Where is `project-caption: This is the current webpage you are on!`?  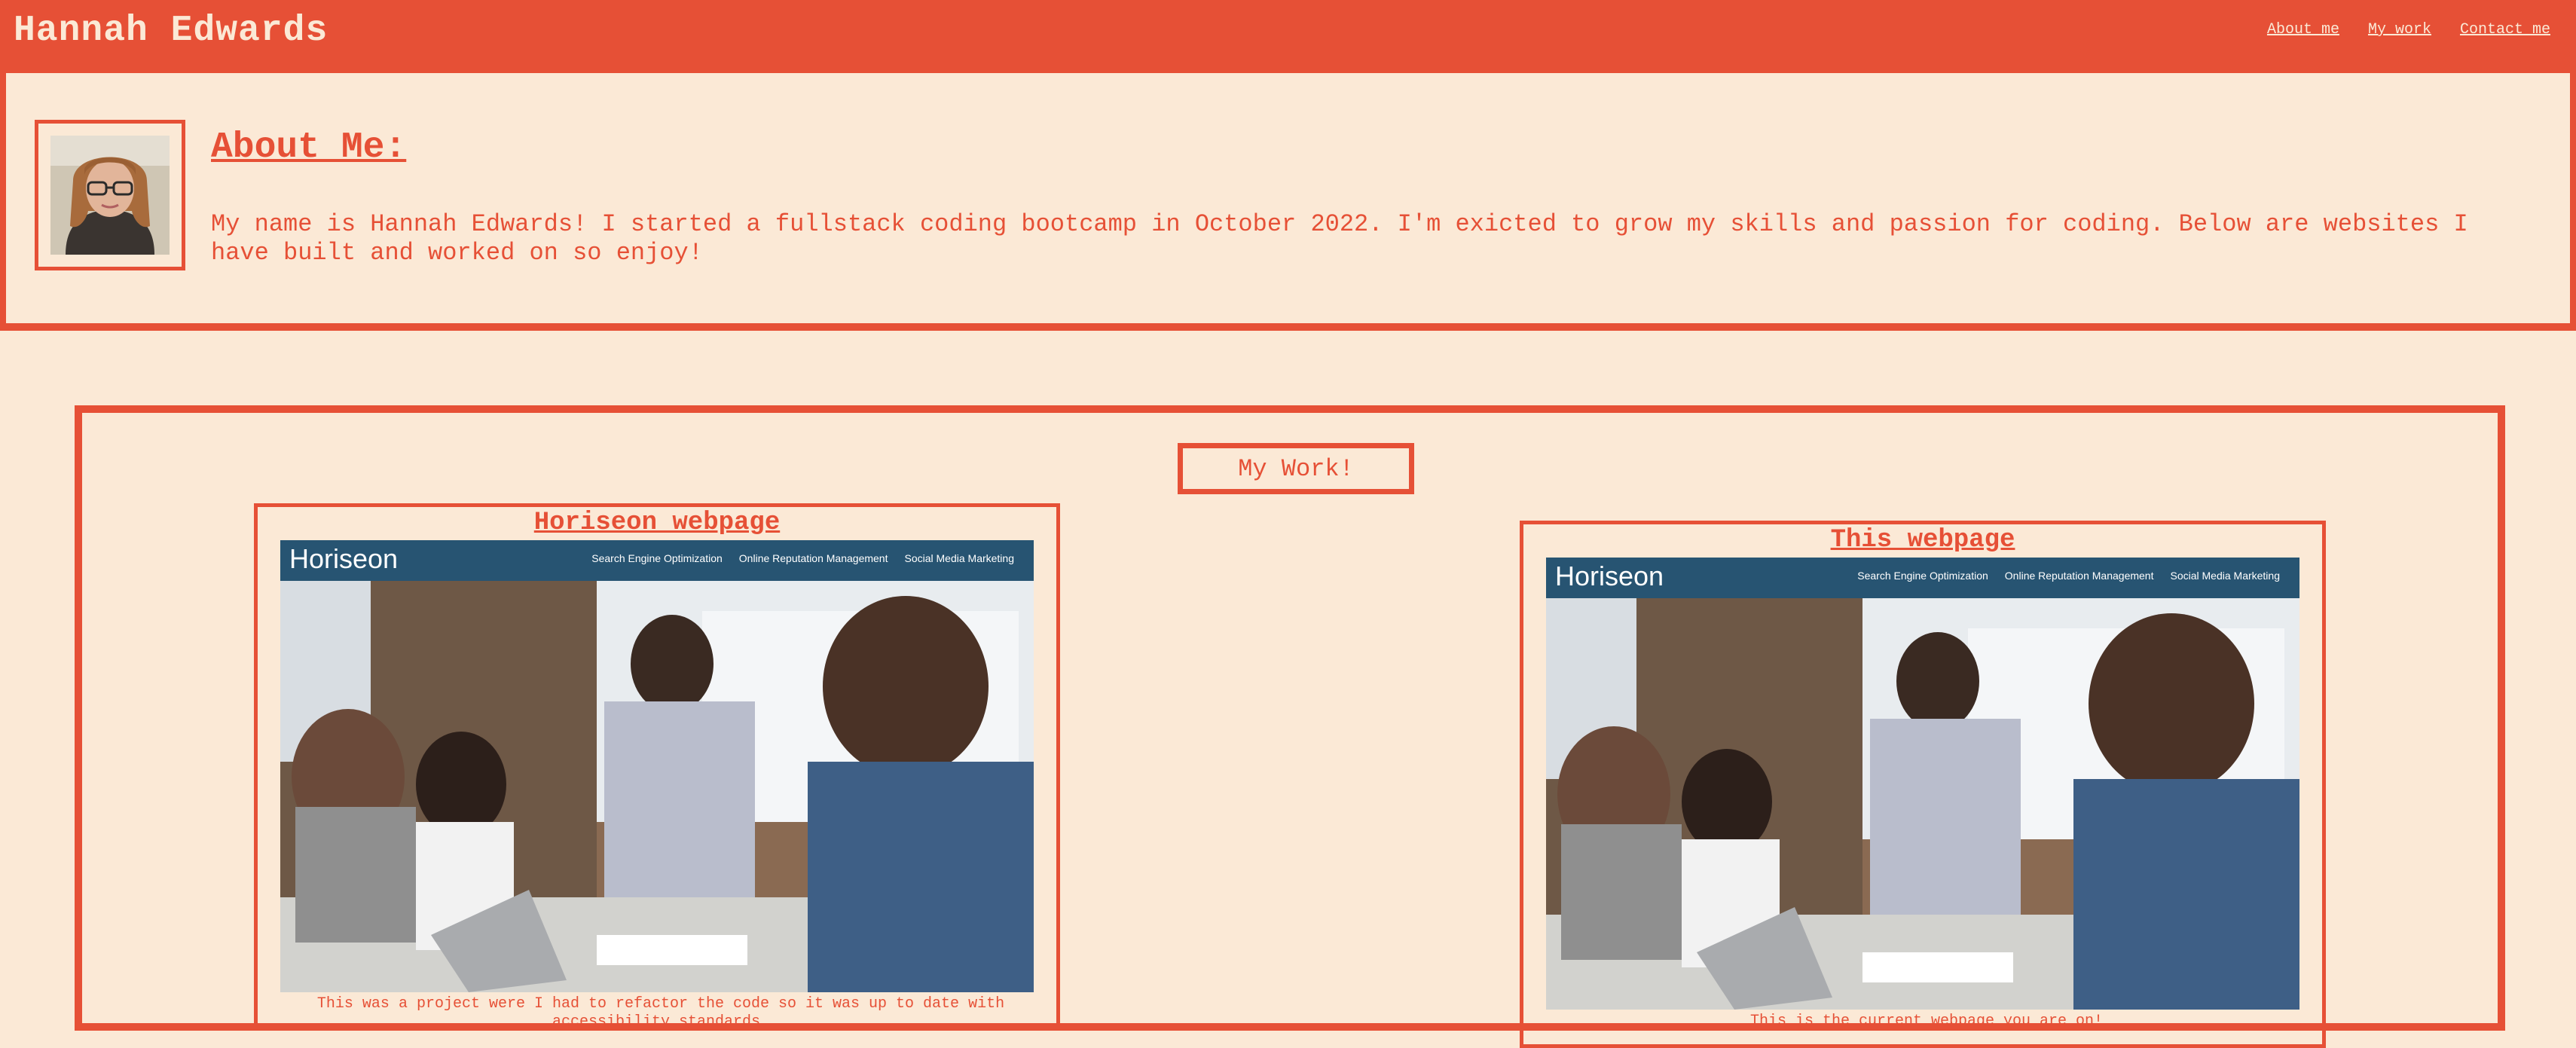 project-caption: This is the current webpage you are on! is located at coordinates (1926, 1021).